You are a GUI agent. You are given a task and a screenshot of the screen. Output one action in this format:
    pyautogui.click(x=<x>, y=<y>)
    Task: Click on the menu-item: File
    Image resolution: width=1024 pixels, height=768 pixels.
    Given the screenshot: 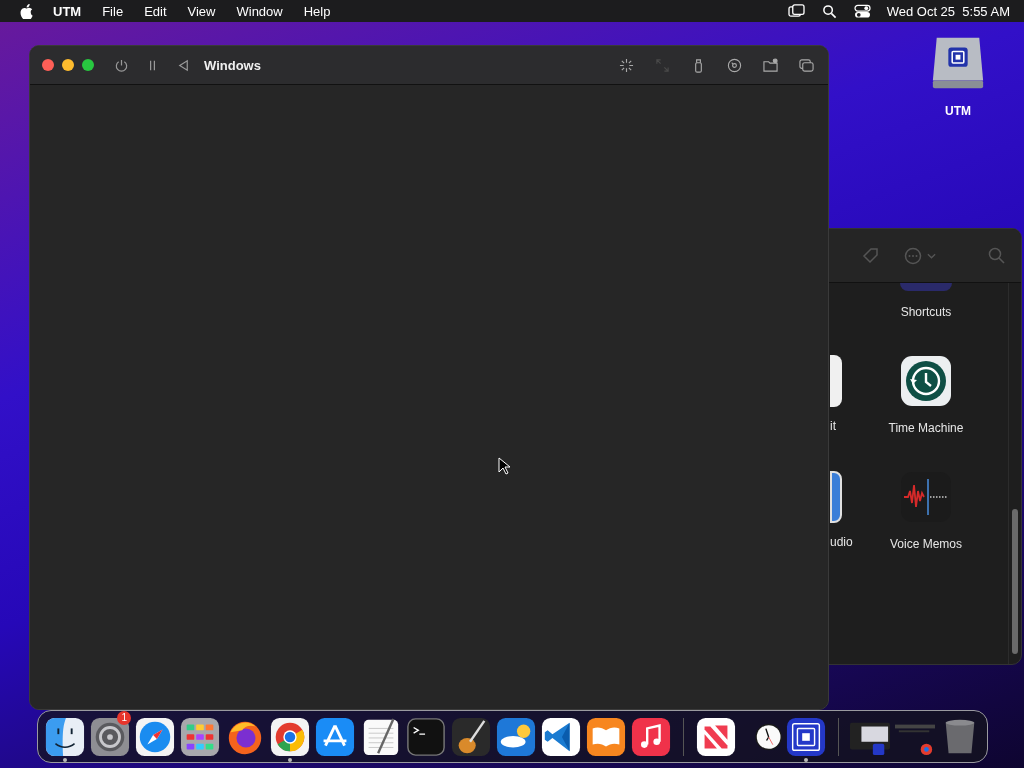 What is the action you would take?
    pyautogui.click(x=113, y=11)
    